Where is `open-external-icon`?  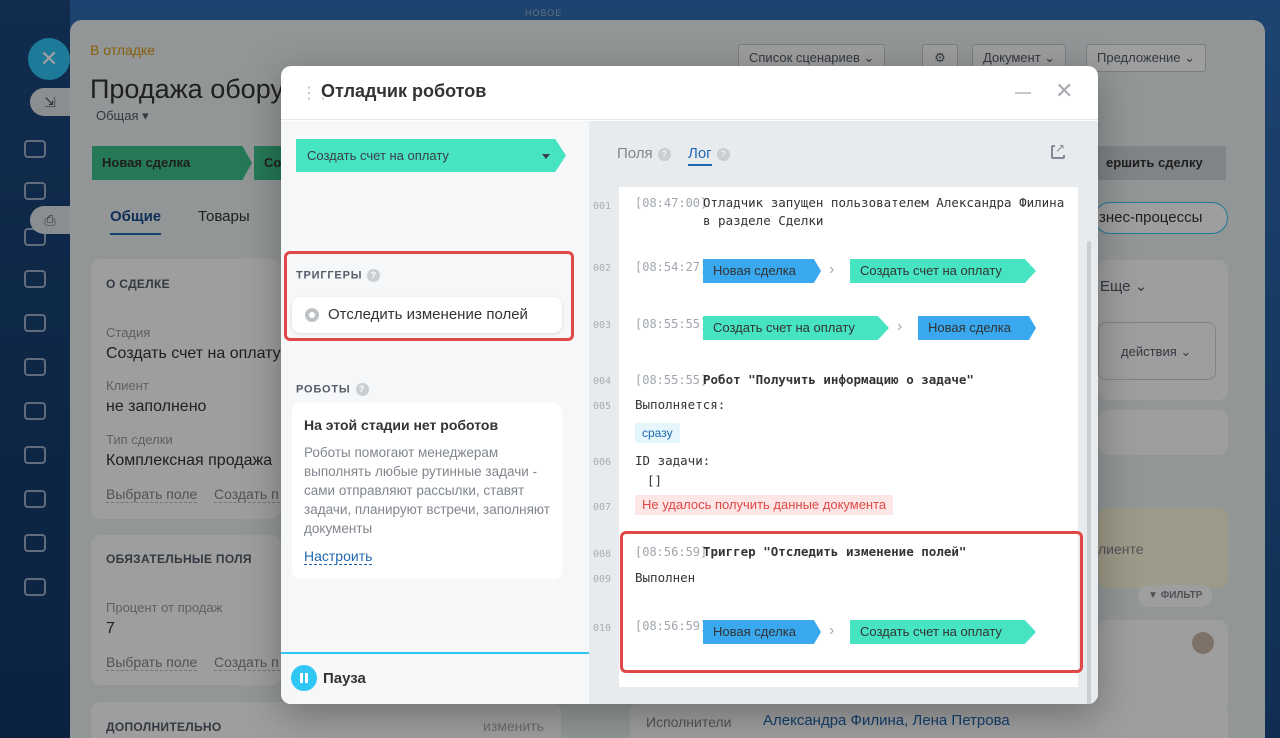 open-external-icon is located at coordinates (1058, 150).